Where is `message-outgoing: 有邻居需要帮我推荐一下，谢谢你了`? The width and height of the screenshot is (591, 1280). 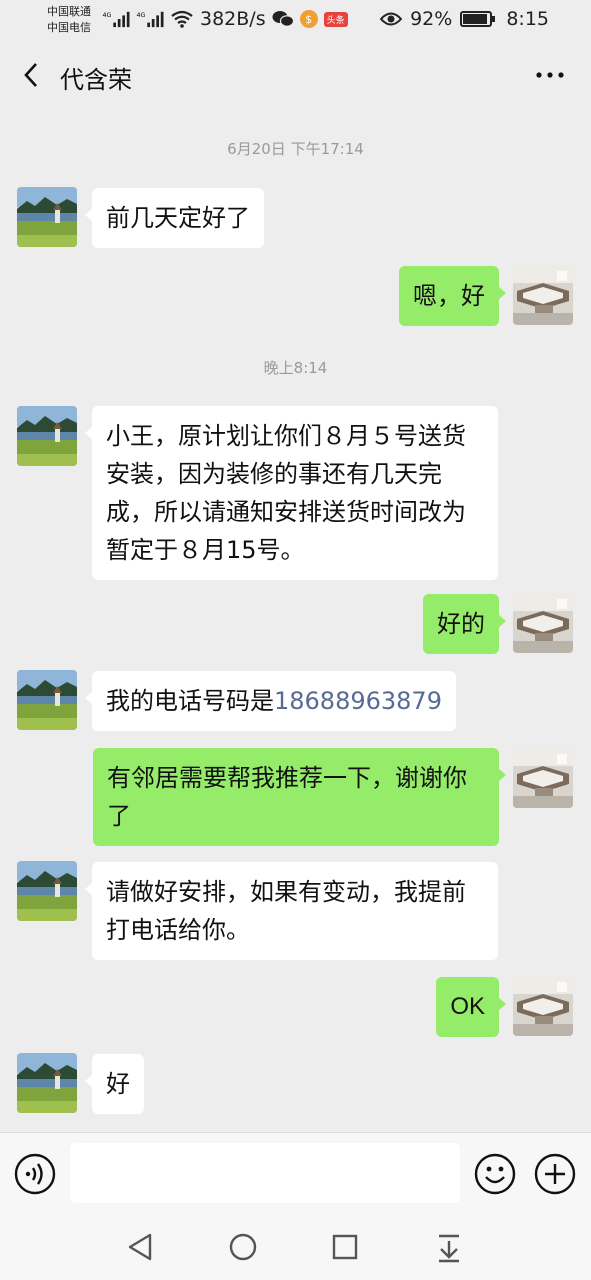 message-outgoing: 有邻居需要帮我推荐一下，谢谢你了 is located at coordinates (299, 797).